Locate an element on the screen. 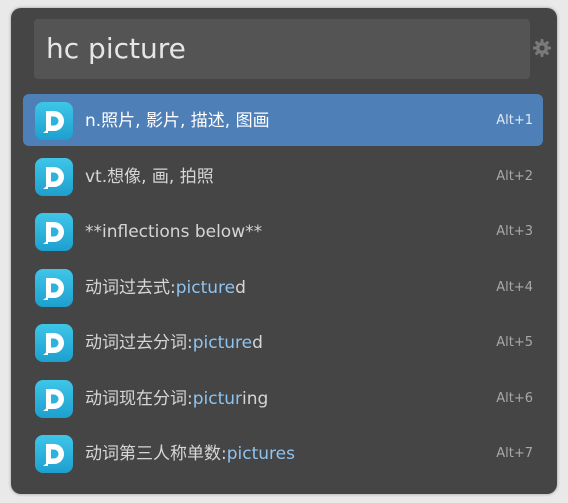 The width and height of the screenshot is (568, 503). result-row: n.照片, 影片, 描述, 图画 Alt+1 is located at coordinates (283, 120).